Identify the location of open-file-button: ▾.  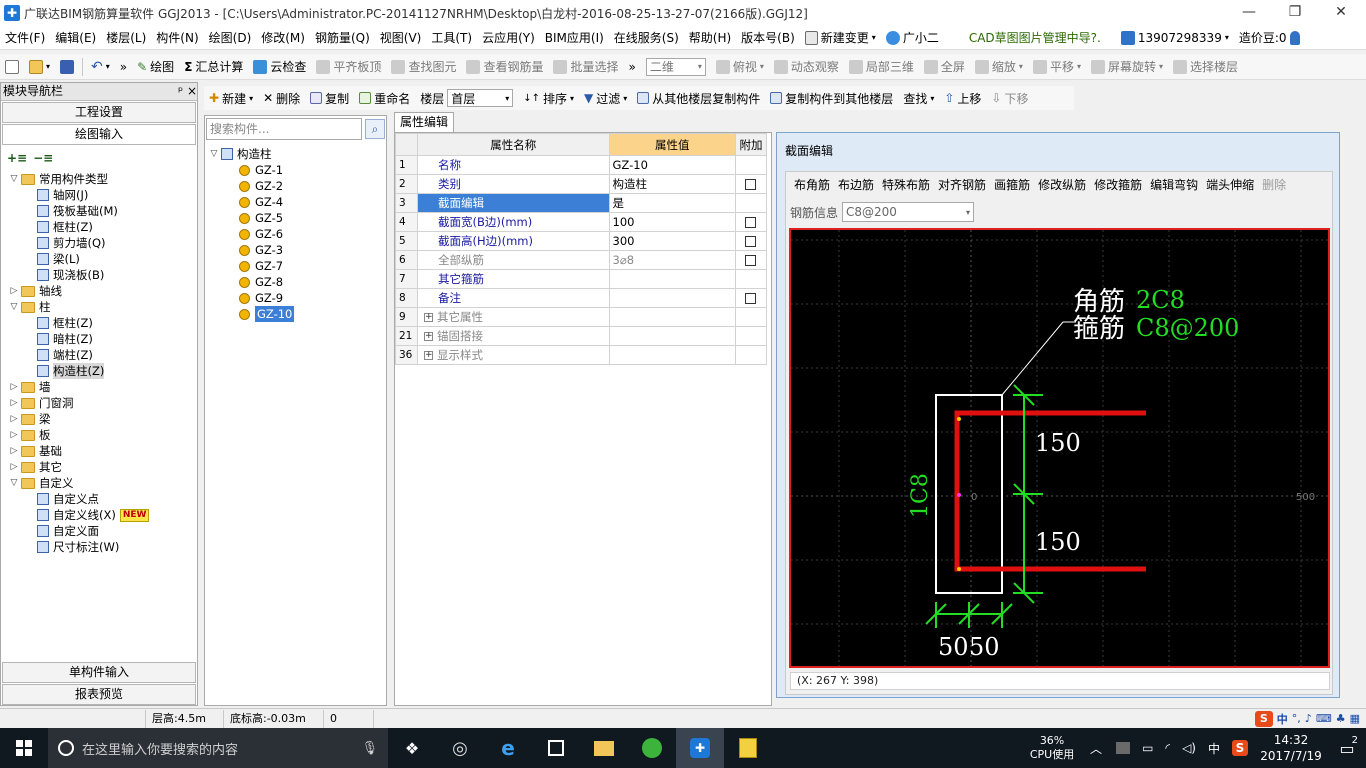
(39, 67).